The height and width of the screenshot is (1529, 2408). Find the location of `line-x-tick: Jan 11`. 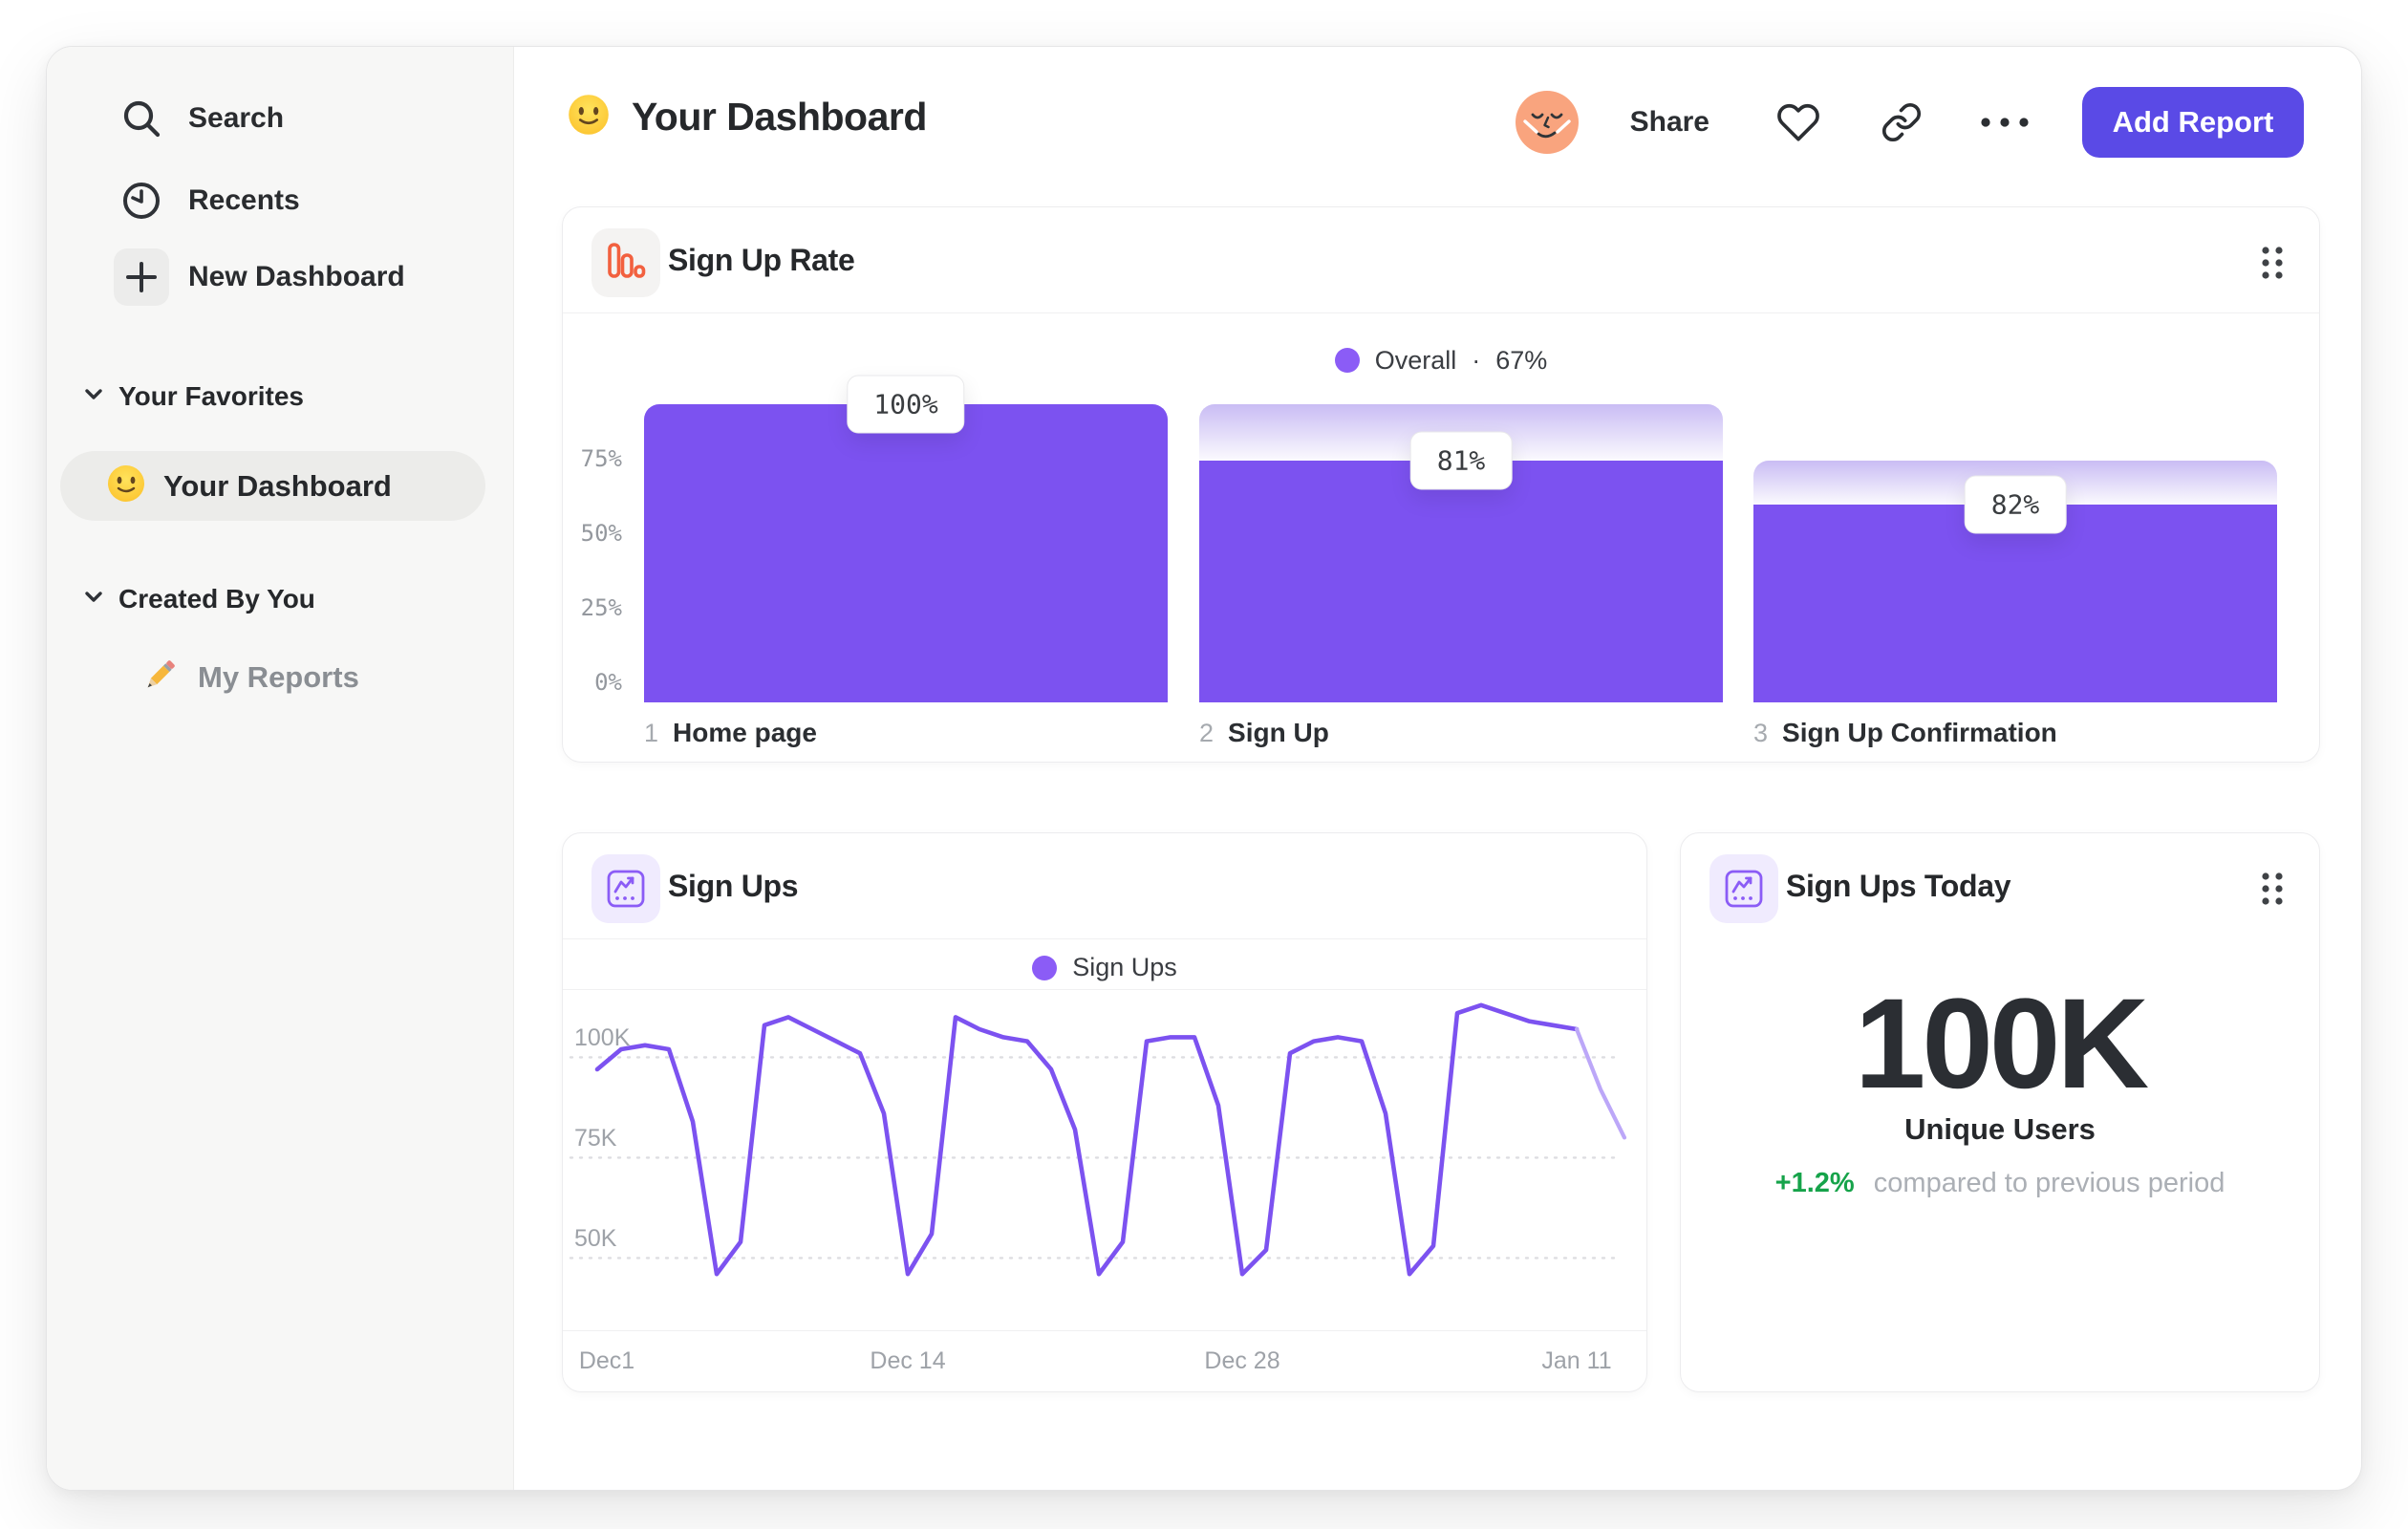

line-x-tick: Jan 11 is located at coordinates (1577, 1360).